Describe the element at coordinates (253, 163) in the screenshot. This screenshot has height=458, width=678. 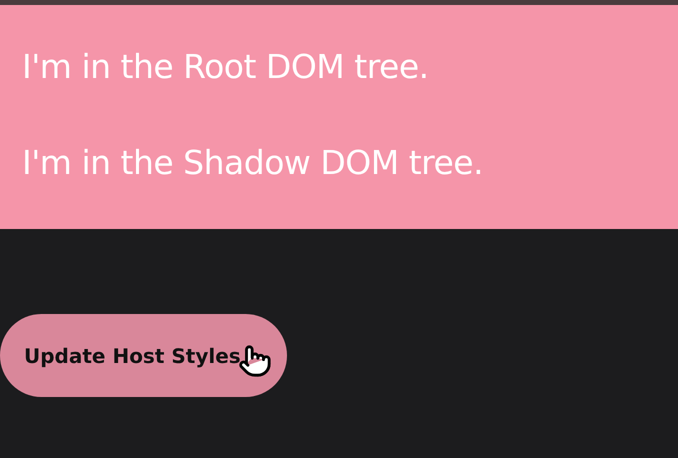
I see `paragraph: I'm in the Shadow DOM tree.` at that location.